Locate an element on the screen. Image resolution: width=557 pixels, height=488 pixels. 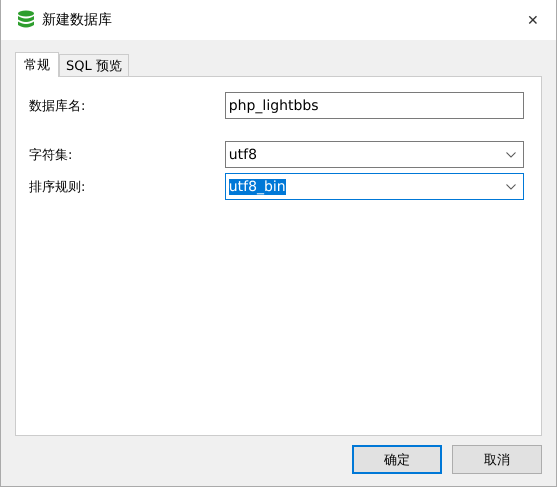
close-button: ✕ is located at coordinates (533, 20).